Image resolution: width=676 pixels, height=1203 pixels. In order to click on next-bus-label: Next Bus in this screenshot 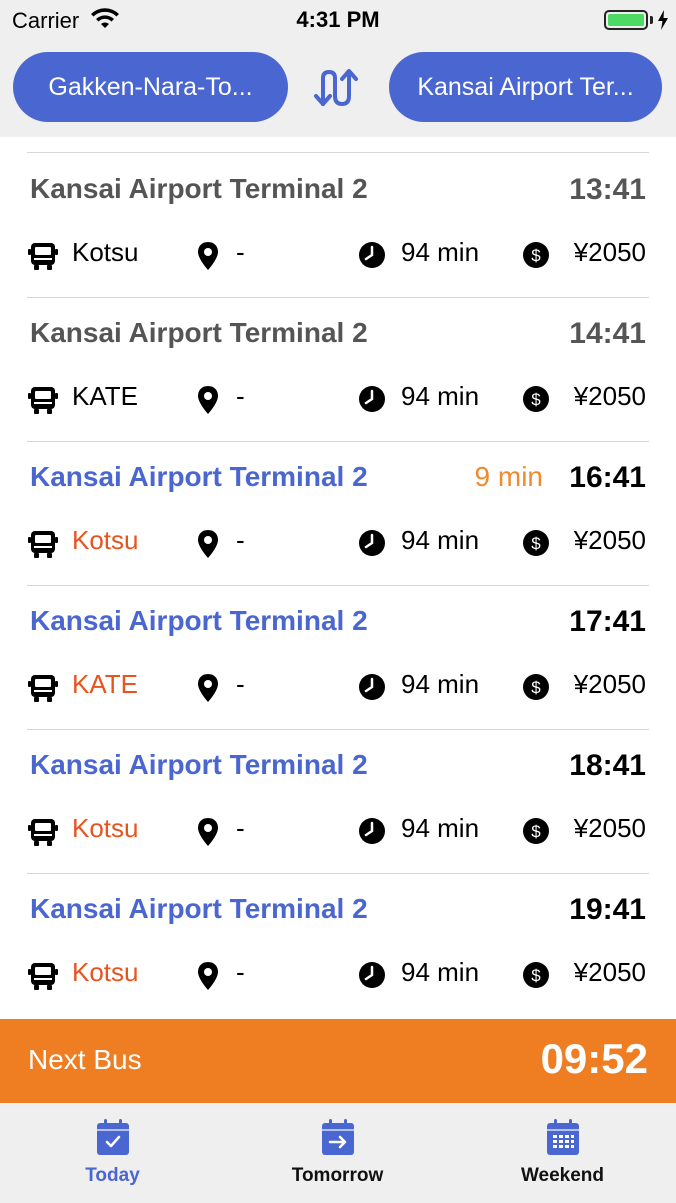, I will do `click(85, 1059)`.